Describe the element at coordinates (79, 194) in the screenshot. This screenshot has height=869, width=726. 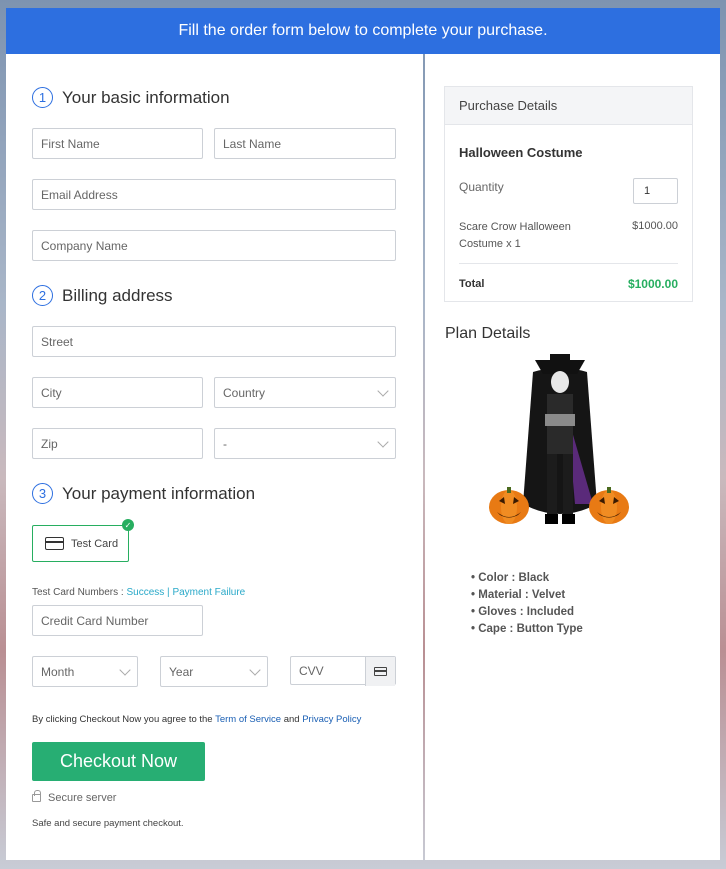
I see `placeholder: Email Address` at that location.